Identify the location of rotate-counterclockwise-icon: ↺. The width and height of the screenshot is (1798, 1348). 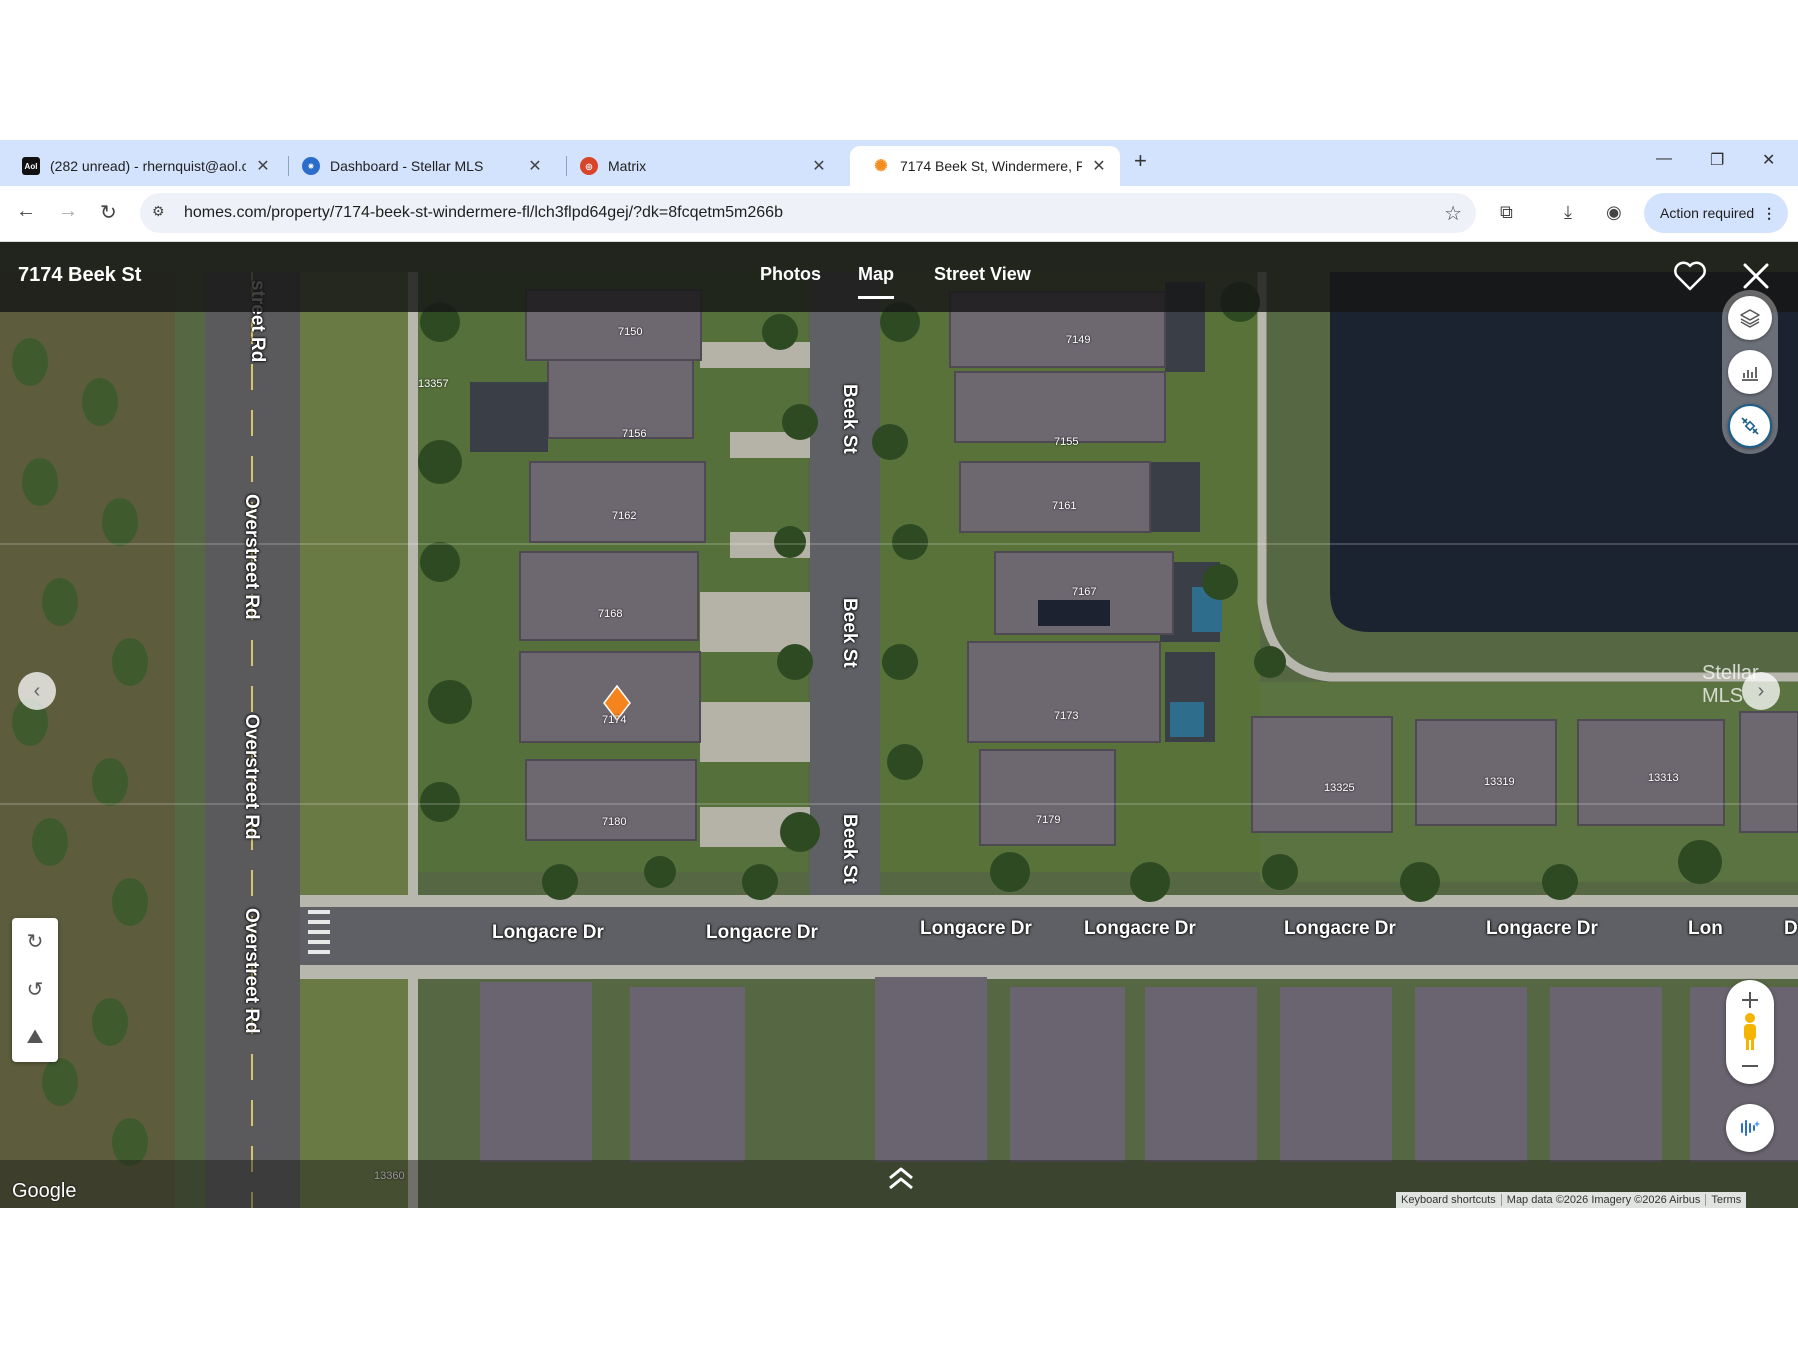
(35, 989).